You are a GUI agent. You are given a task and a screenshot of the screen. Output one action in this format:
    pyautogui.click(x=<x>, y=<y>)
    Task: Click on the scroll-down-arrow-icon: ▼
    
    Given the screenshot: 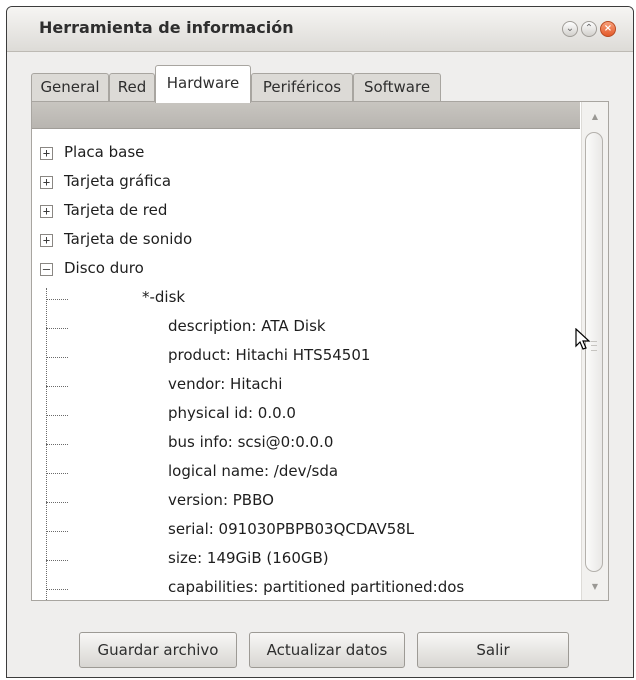 What is the action you would take?
    pyautogui.click(x=595, y=587)
    